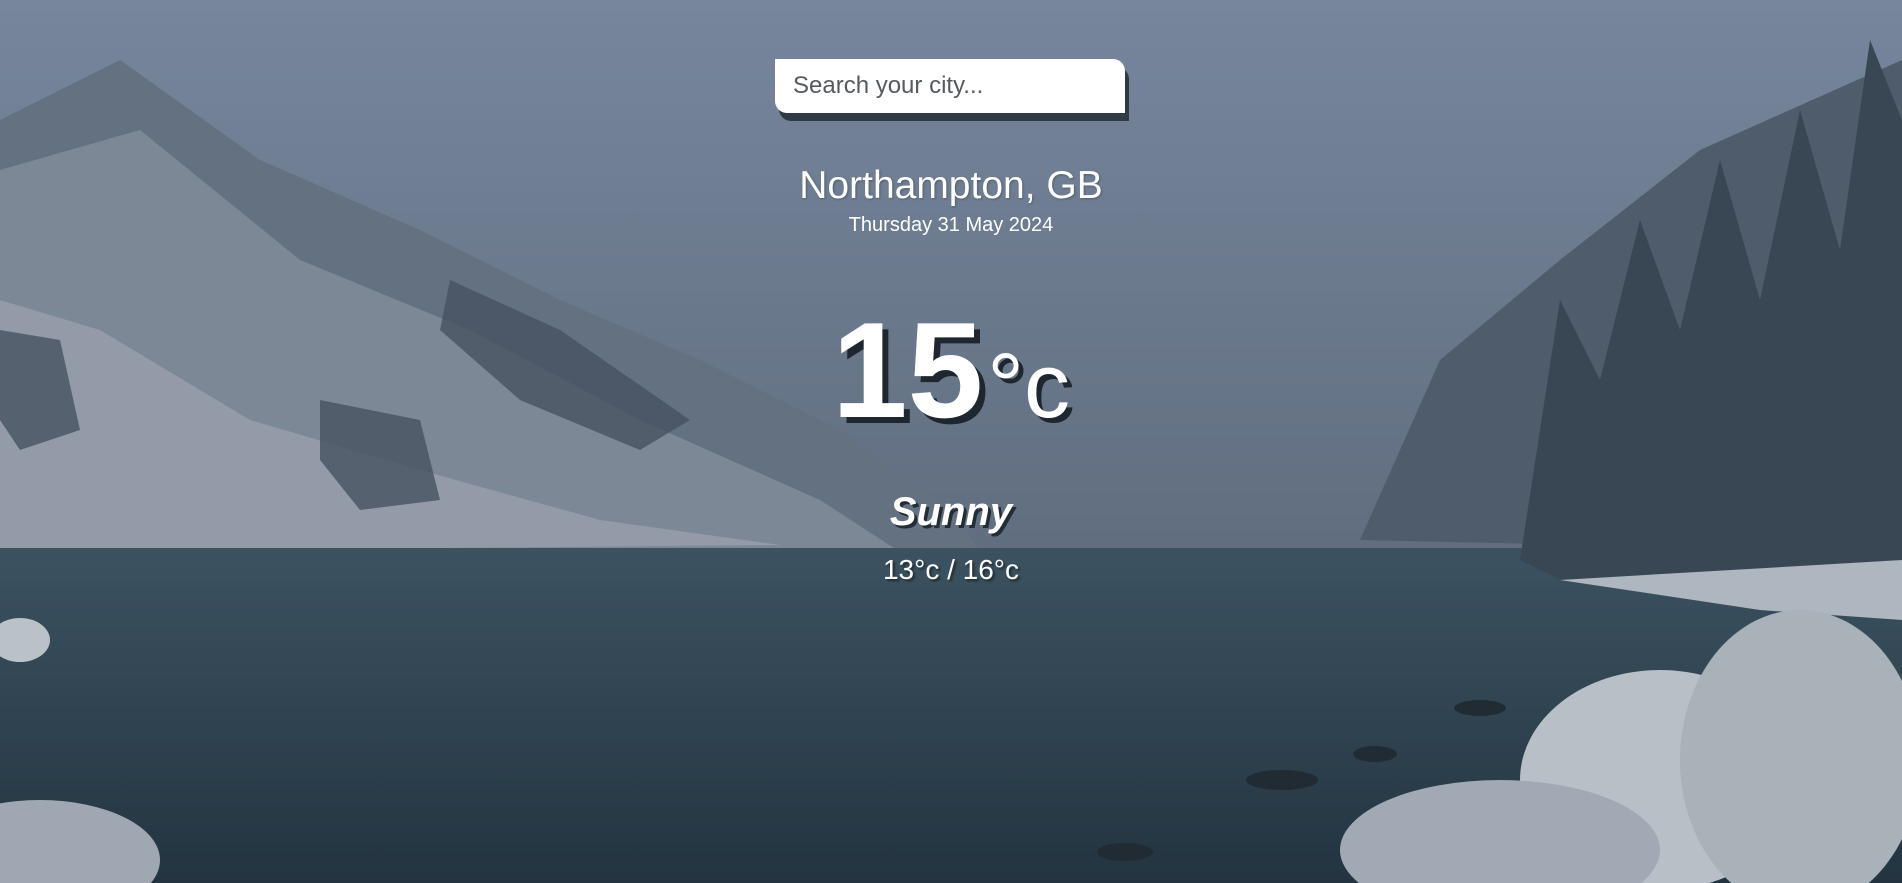 Image resolution: width=1902 pixels, height=883 pixels. Describe the element at coordinates (951, 512) in the screenshot. I see `weather-condition: Sunny` at that location.